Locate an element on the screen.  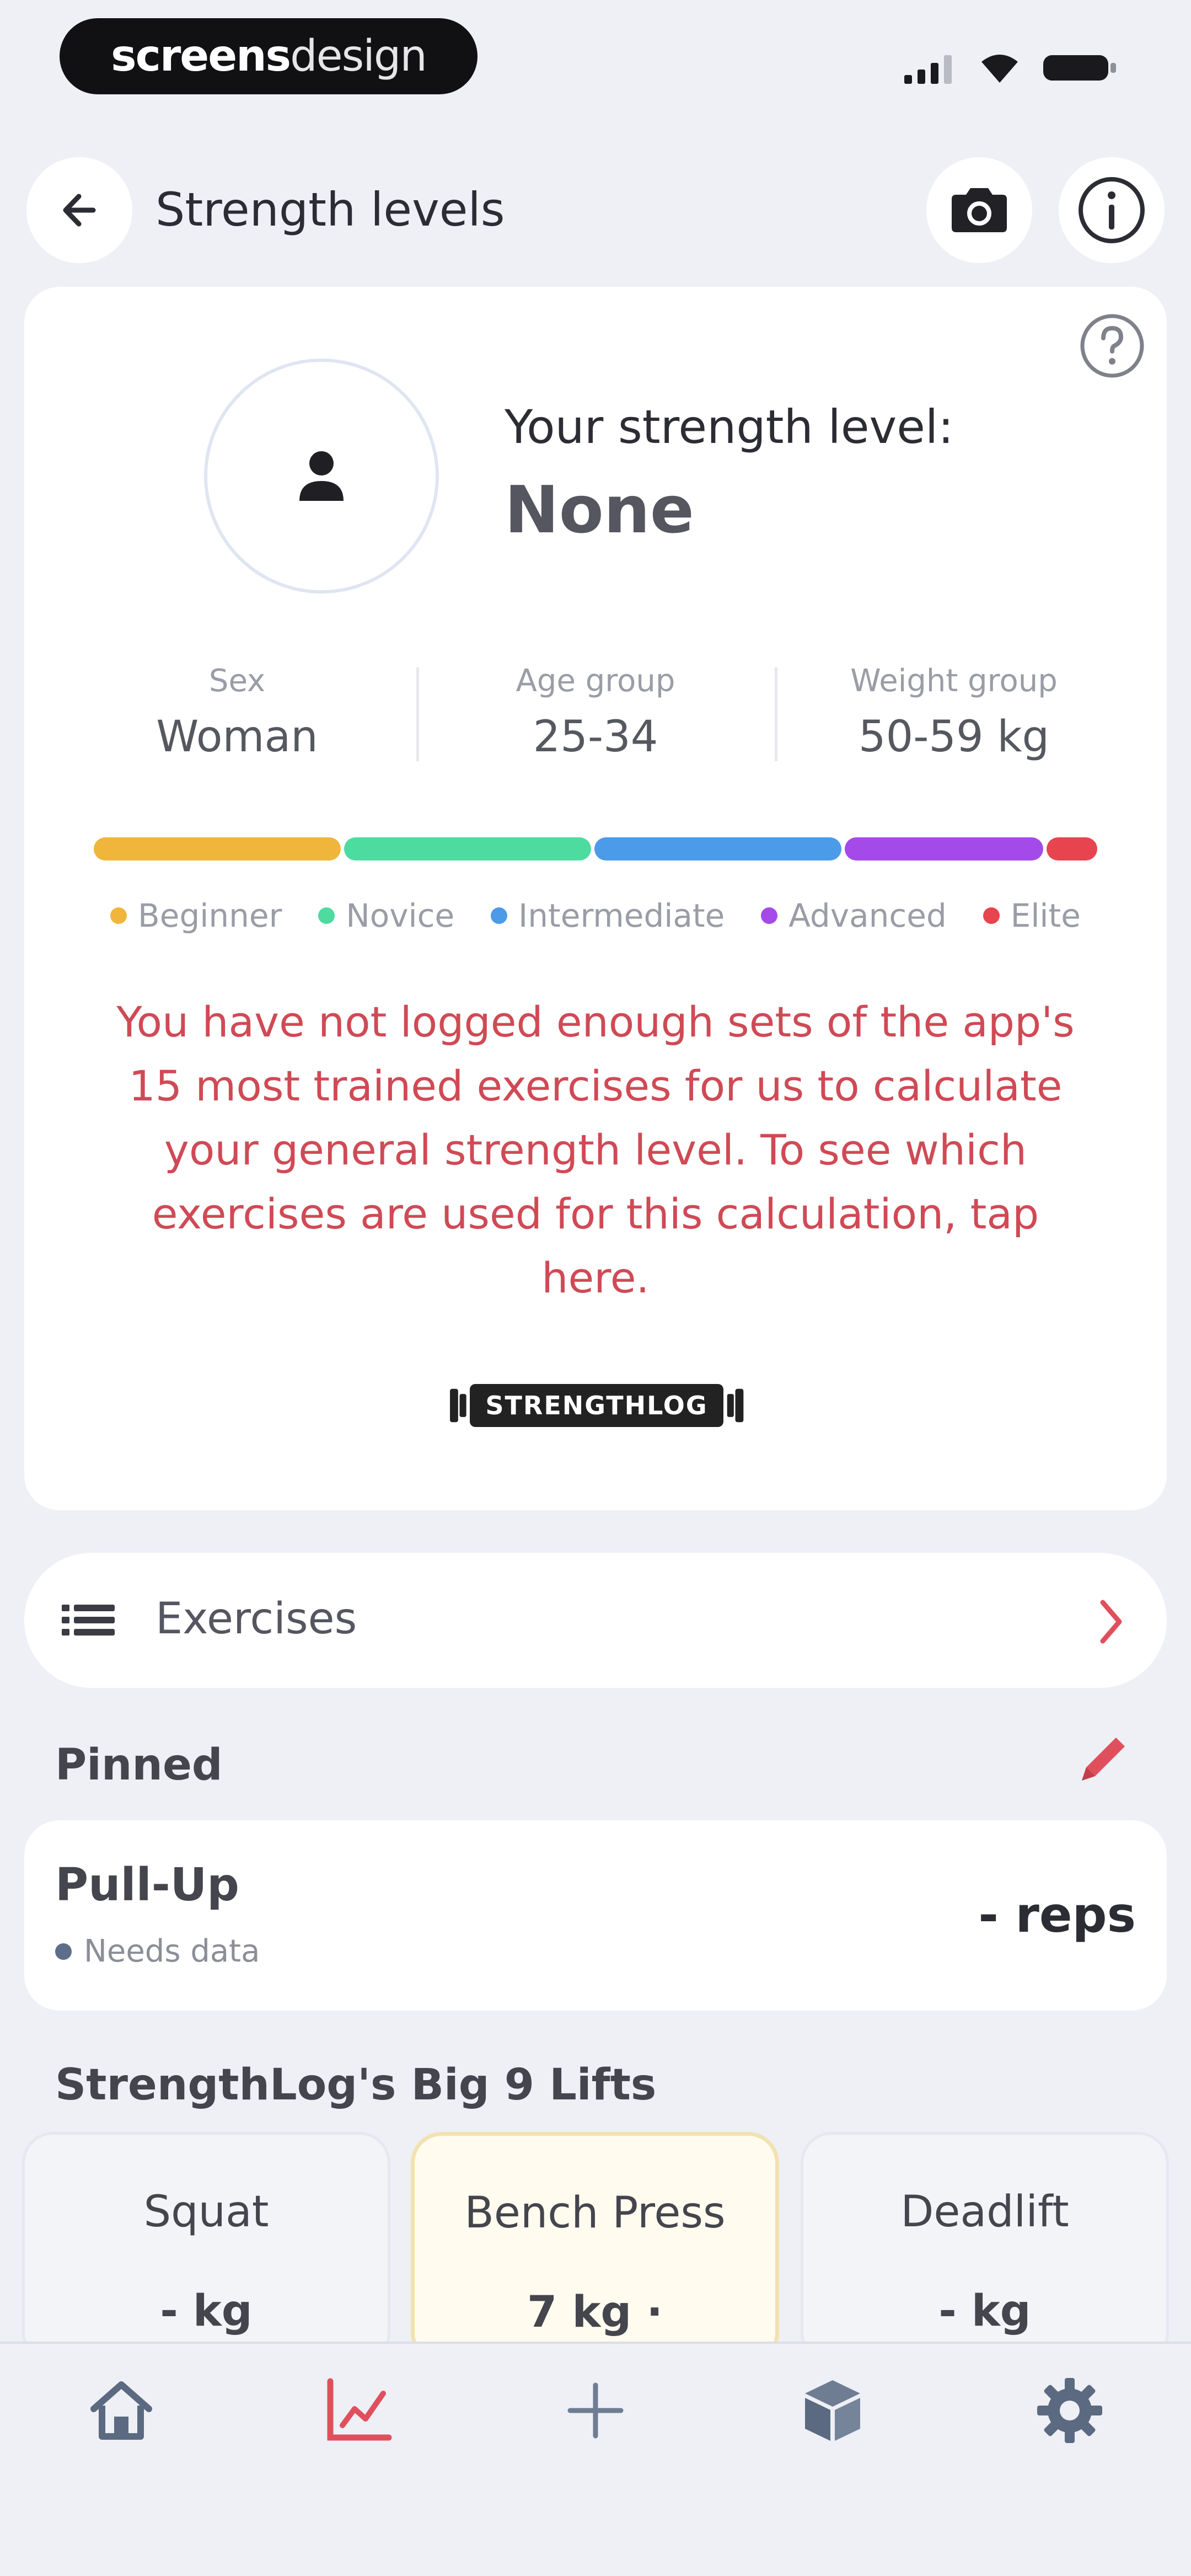
avatar is located at coordinates (321, 476).